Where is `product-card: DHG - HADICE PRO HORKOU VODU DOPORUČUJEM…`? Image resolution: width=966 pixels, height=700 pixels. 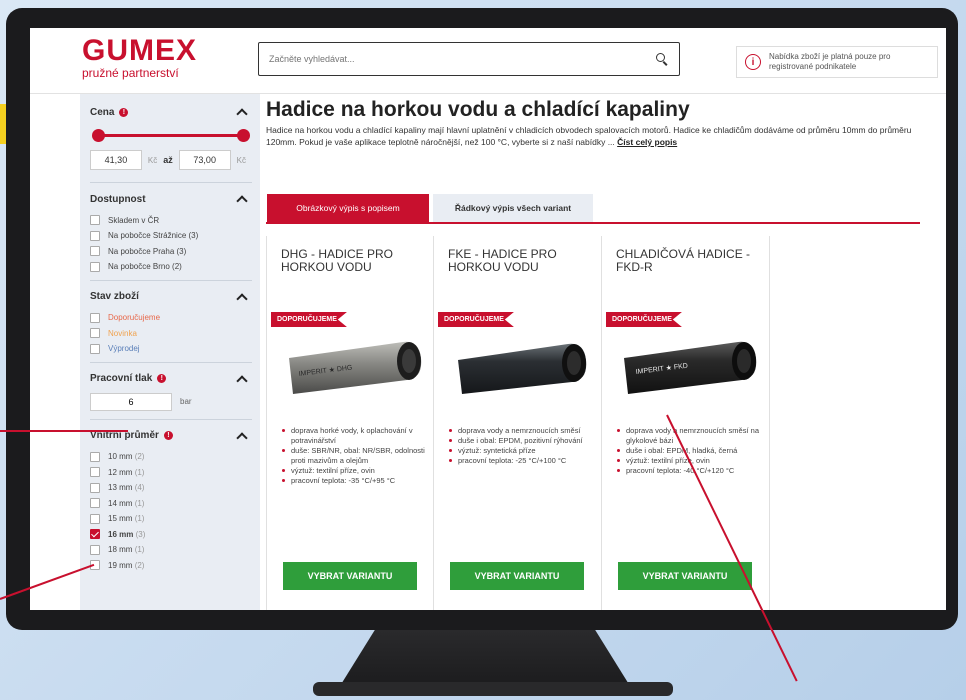
product-card: DHG - HADICE PRO HORKOU VODU DOPORUČUJEM… is located at coordinates (350, 423).